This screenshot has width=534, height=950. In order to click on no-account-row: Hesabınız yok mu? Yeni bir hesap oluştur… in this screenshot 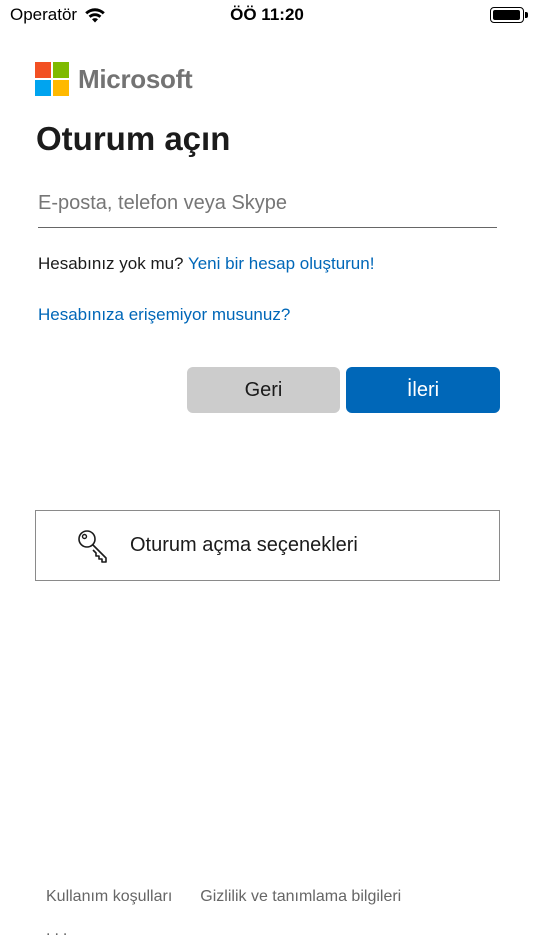, I will do `click(206, 264)`.